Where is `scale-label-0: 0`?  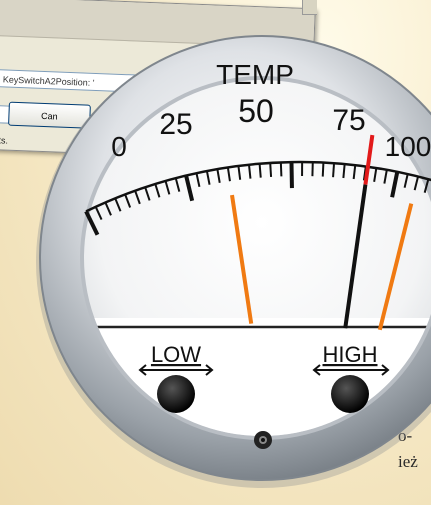 scale-label-0: 0 is located at coordinates (119, 146).